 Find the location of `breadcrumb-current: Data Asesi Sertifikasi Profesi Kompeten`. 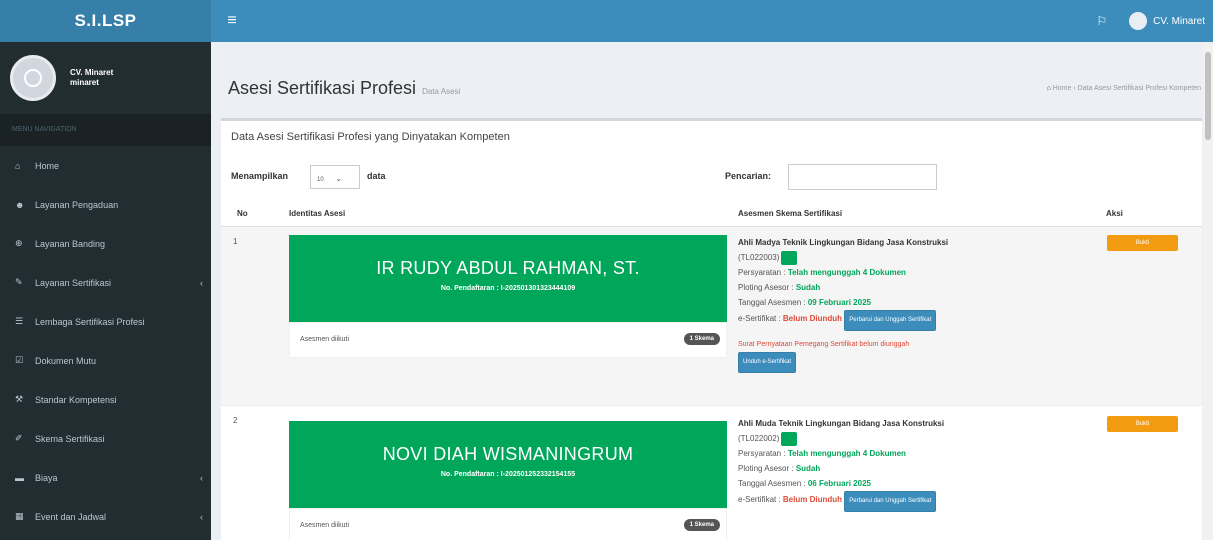

breadcrumb-current: Data Asesi Sertifikasi Profesi Kompeten is located at coordinates (1139, 88).